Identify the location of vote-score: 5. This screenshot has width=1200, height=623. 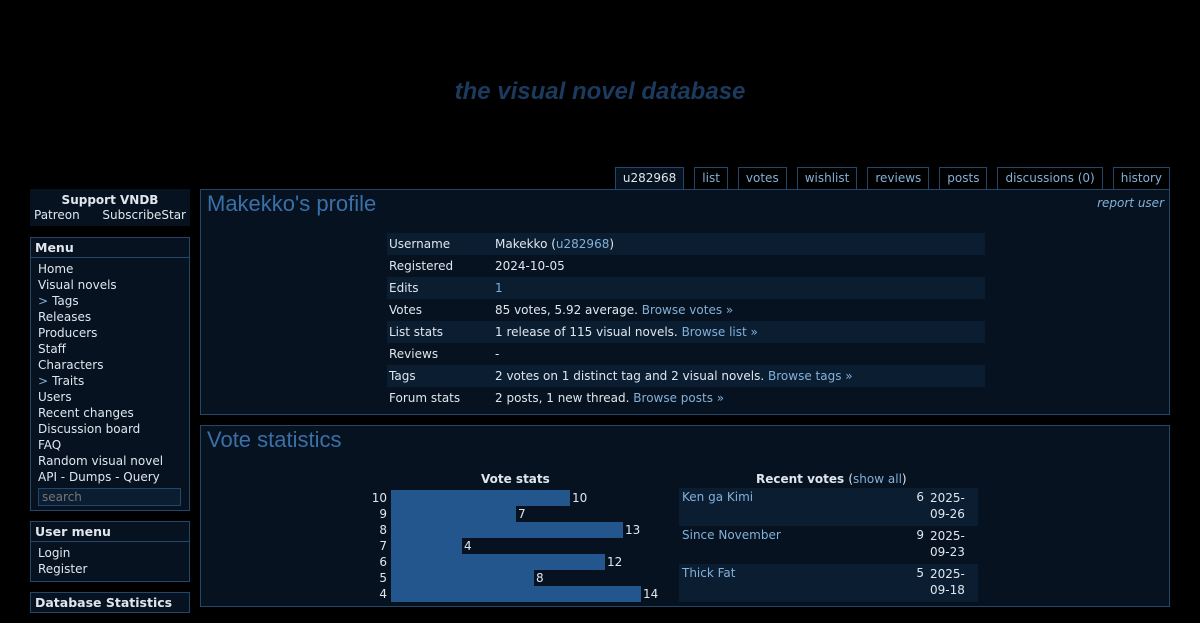
(909, 583).